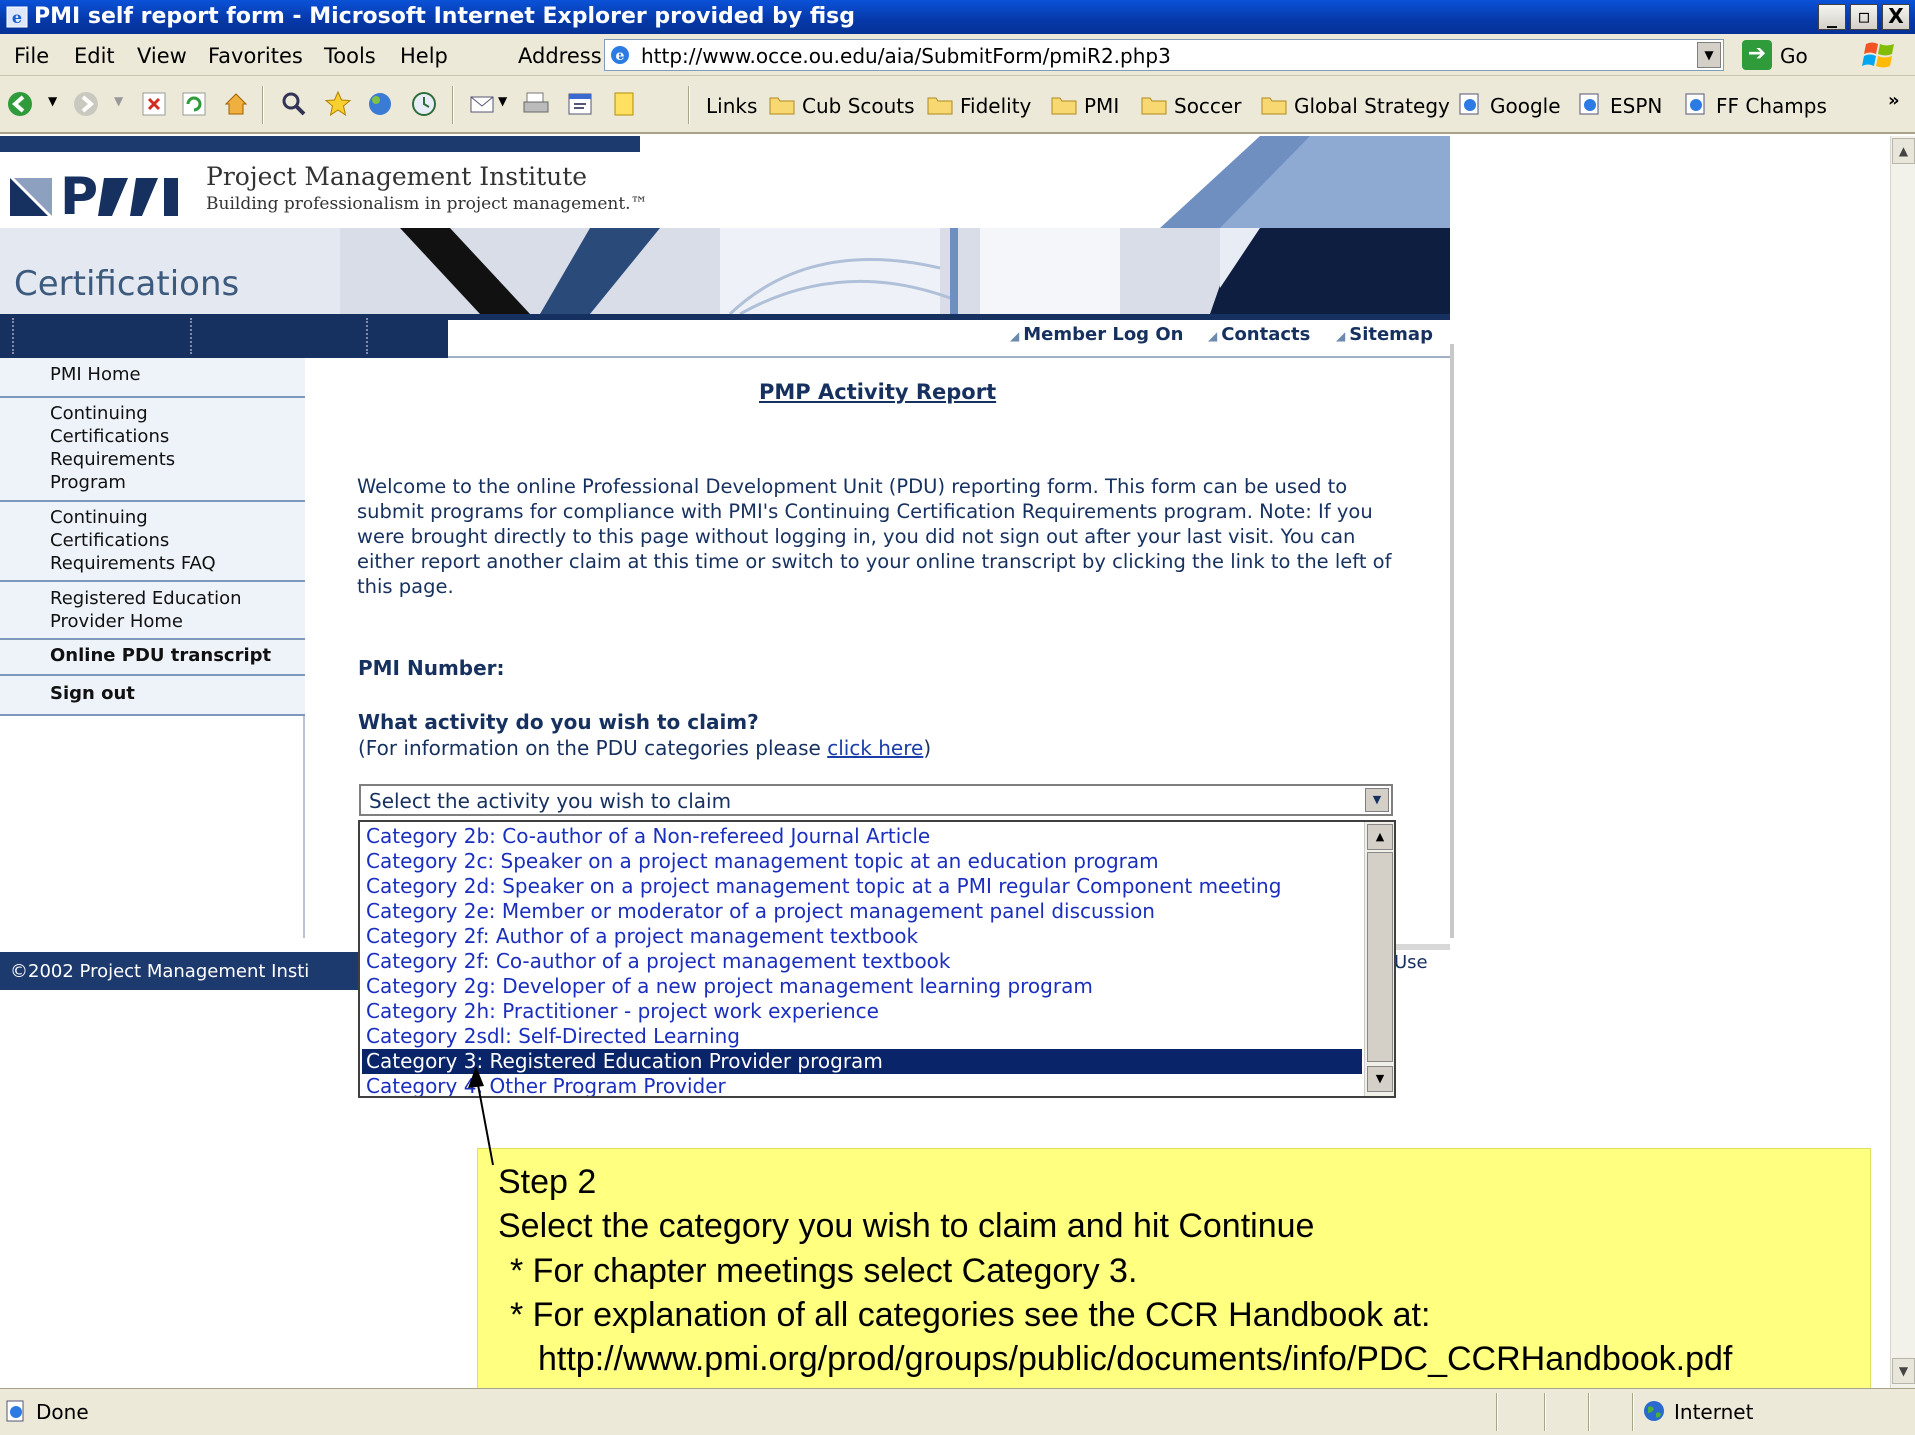  I want to click on link-espn: ESPN, so click(1619, 105).